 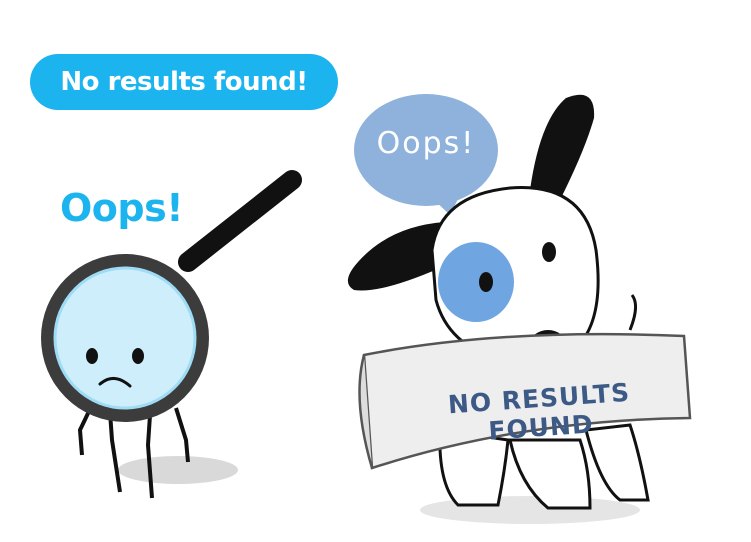 What do you see at coordinates (240, 221) in the screenshot?
I see `magnifier-handle` at bounding box center [240, 221].